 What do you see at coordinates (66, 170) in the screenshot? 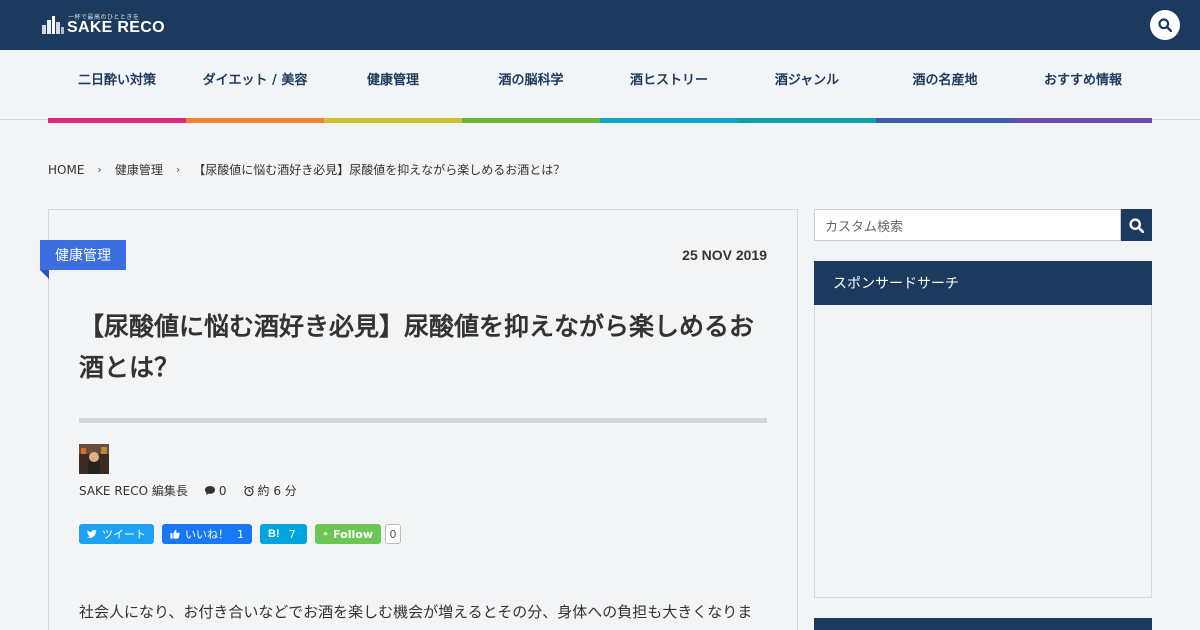
I see `breadcrumb-home: HOME` at bounding box center [66, 170].